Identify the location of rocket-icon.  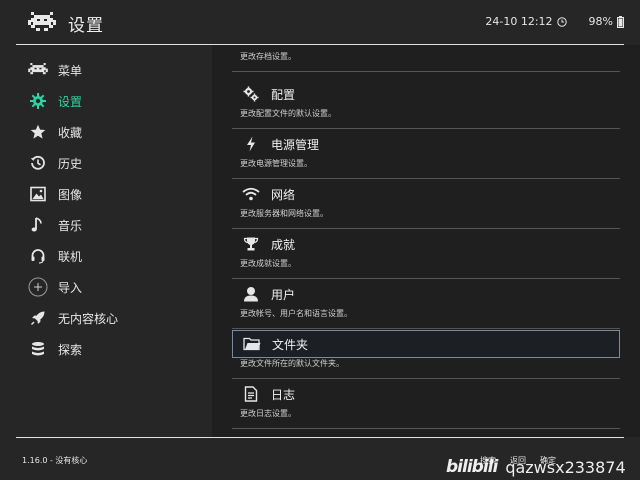
(38, 318).